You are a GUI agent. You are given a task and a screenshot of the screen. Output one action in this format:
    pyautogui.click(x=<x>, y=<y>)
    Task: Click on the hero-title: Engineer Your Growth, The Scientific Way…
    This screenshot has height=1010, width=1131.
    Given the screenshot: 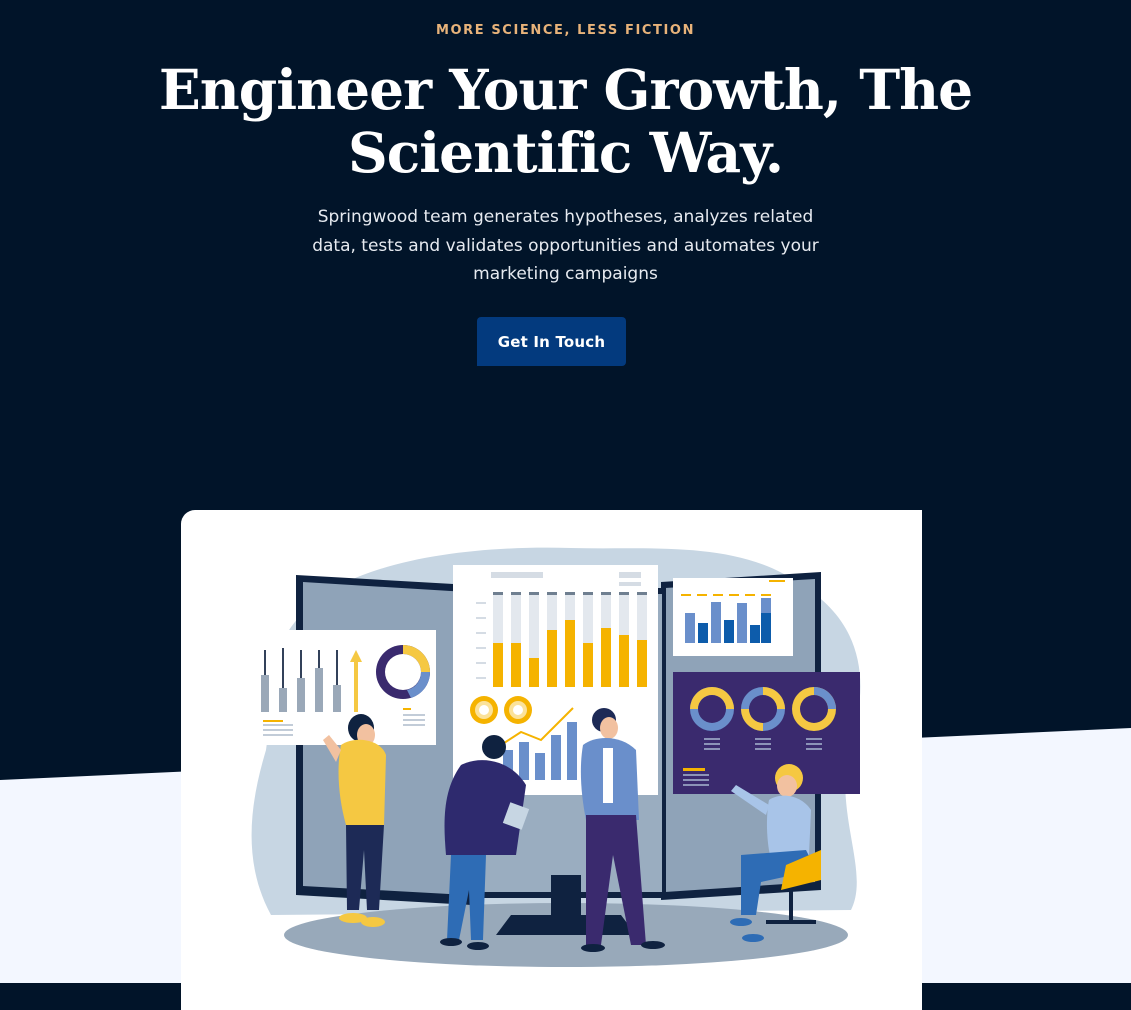 What is the action you would take?
    pyautogui.click(x=565, y=121)
    